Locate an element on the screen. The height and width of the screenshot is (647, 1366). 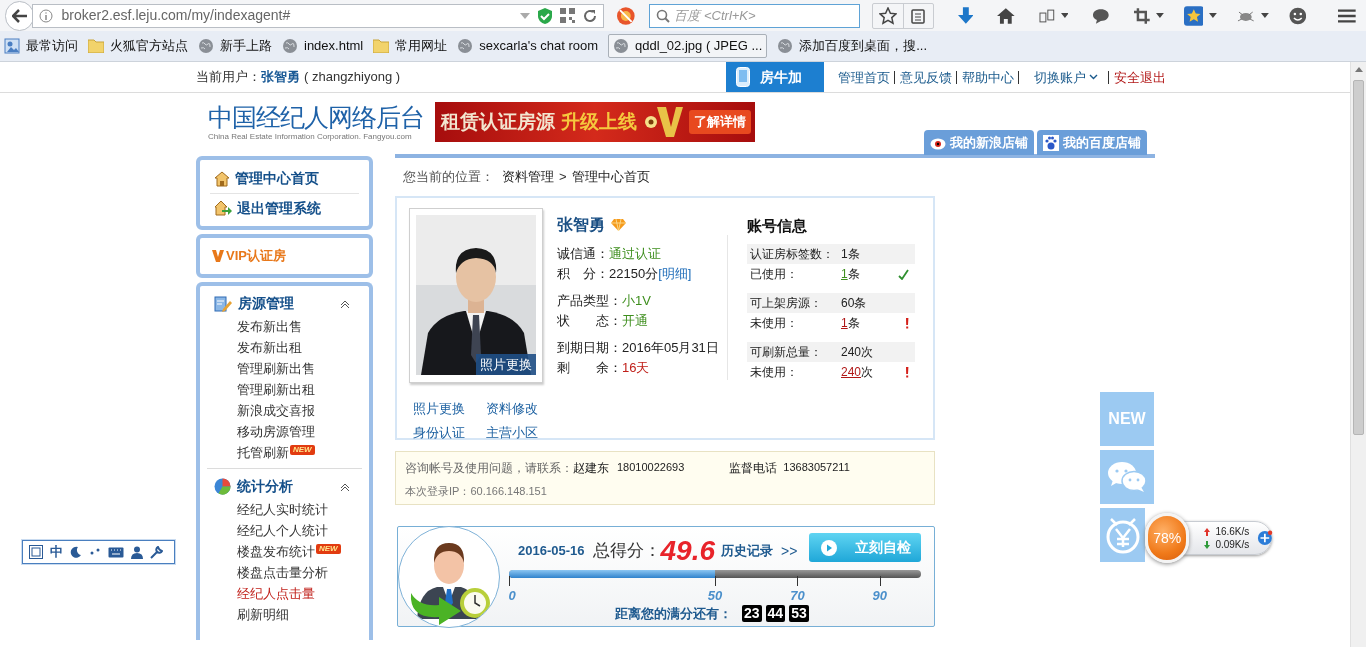
account-switch-link: 切换账户 is located at coordinates (1063, 77).